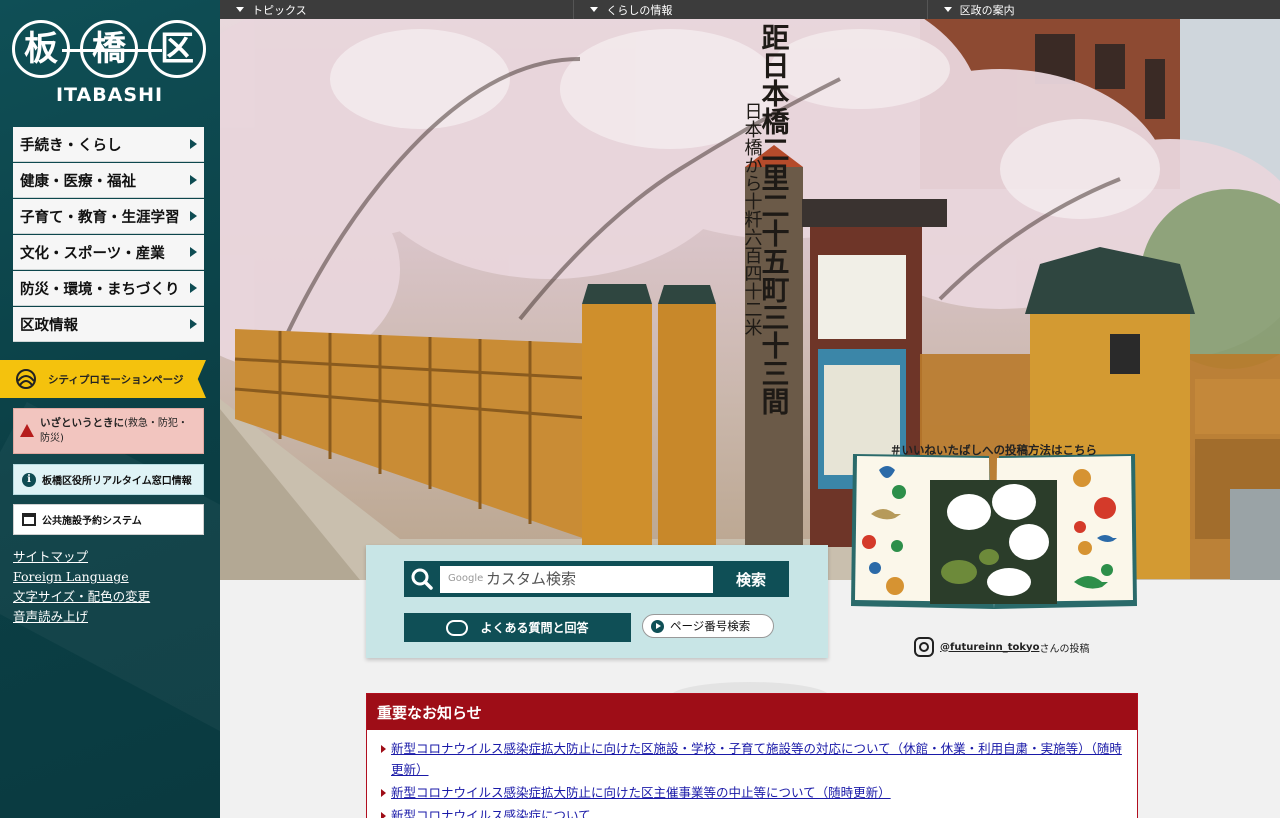 This screenshot has height=818, width=1280. I want to click on faq-button: よくある質問と回答, so click(517, 627).